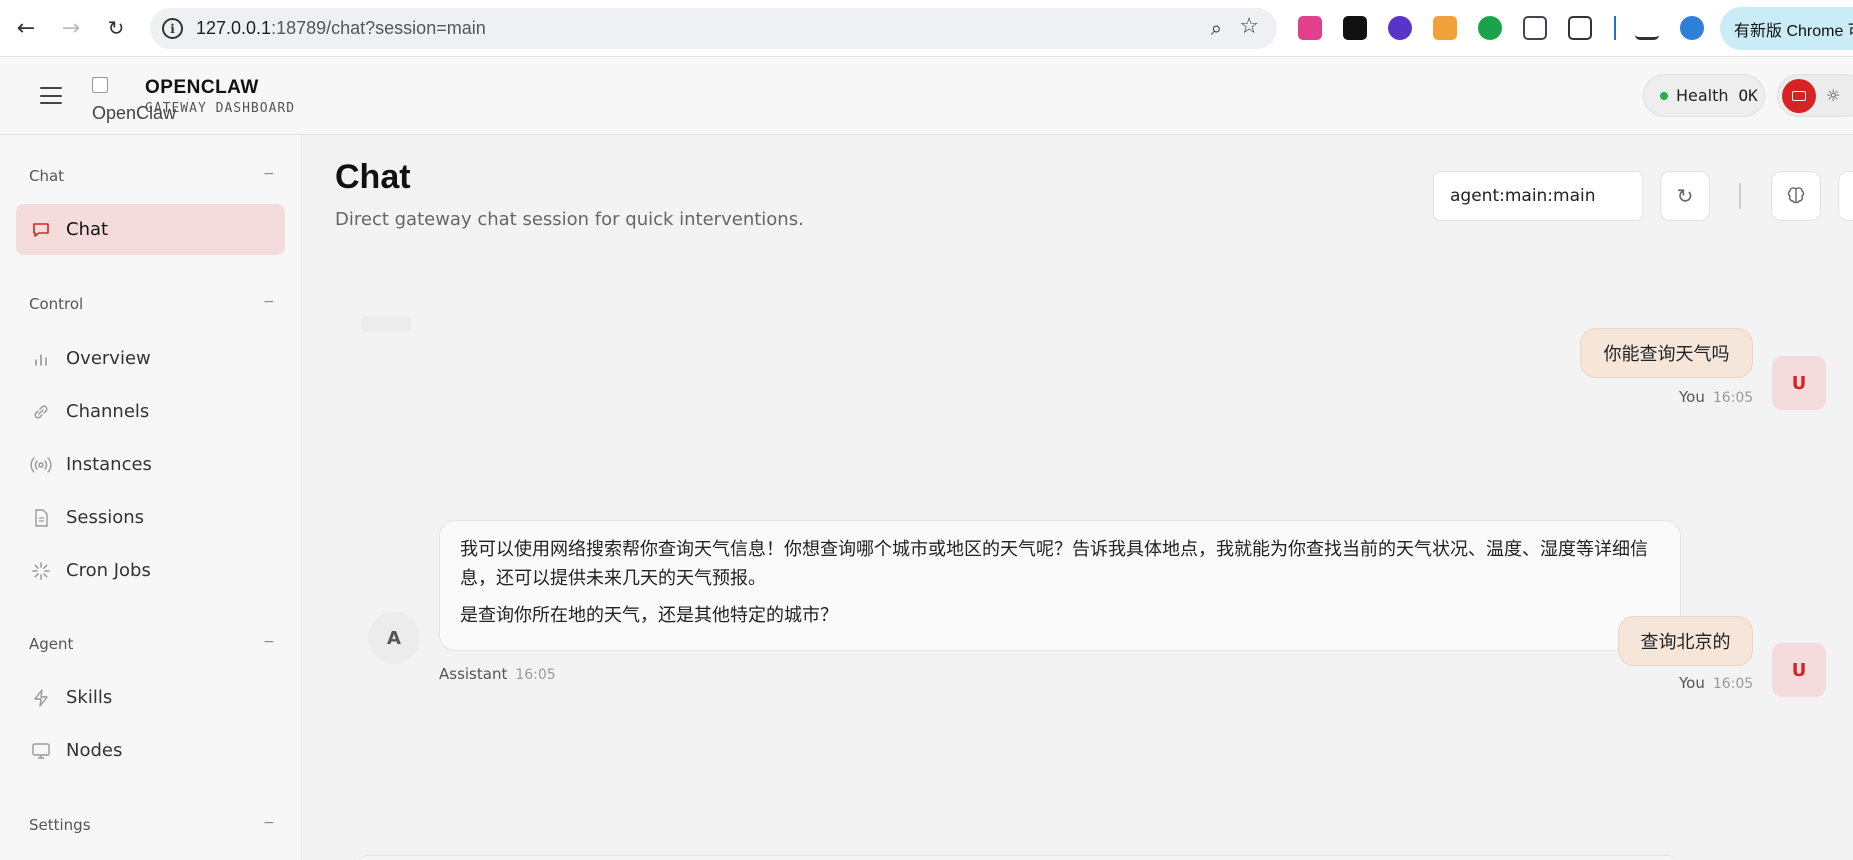 The height and width of the screenshot is (860, 1853). Describe the element at coordinates (473, 674) in the screenshot. I see `message-sender: Assistant` at that location.